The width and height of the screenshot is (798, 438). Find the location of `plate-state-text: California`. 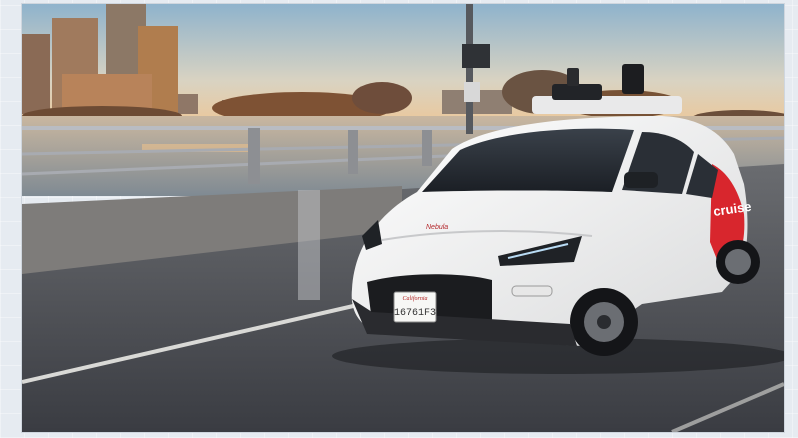

plate-state-text: California is located at coordinates (414, 298).